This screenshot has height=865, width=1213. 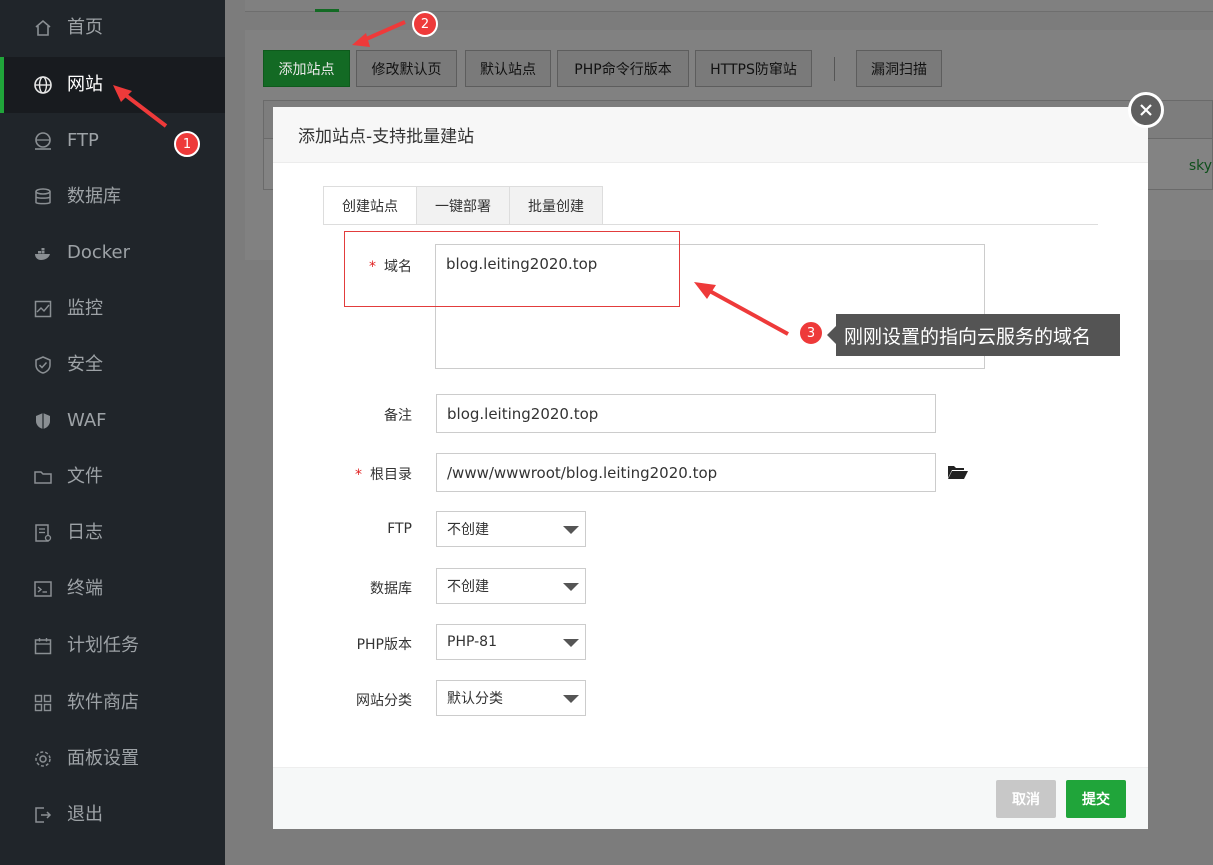 What do you see at coordinates (43, 815) in the screenshot?
I see `logout-icon` at bounding box center [43, 815].